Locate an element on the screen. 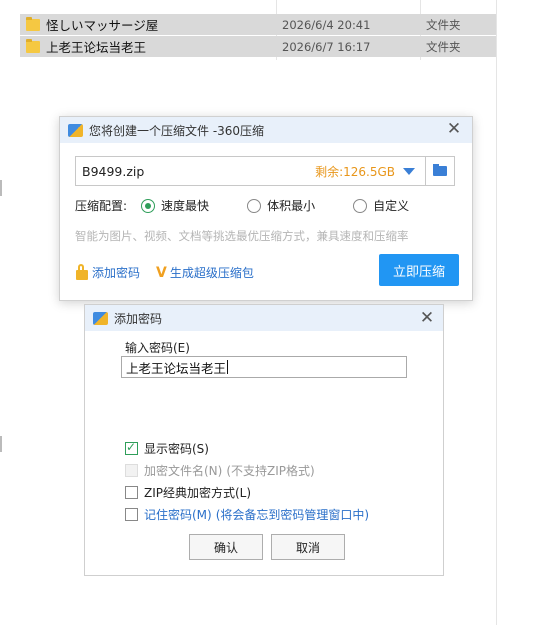  radio-speed-fastest: 速度最快 is located at coordinates (175, 205).